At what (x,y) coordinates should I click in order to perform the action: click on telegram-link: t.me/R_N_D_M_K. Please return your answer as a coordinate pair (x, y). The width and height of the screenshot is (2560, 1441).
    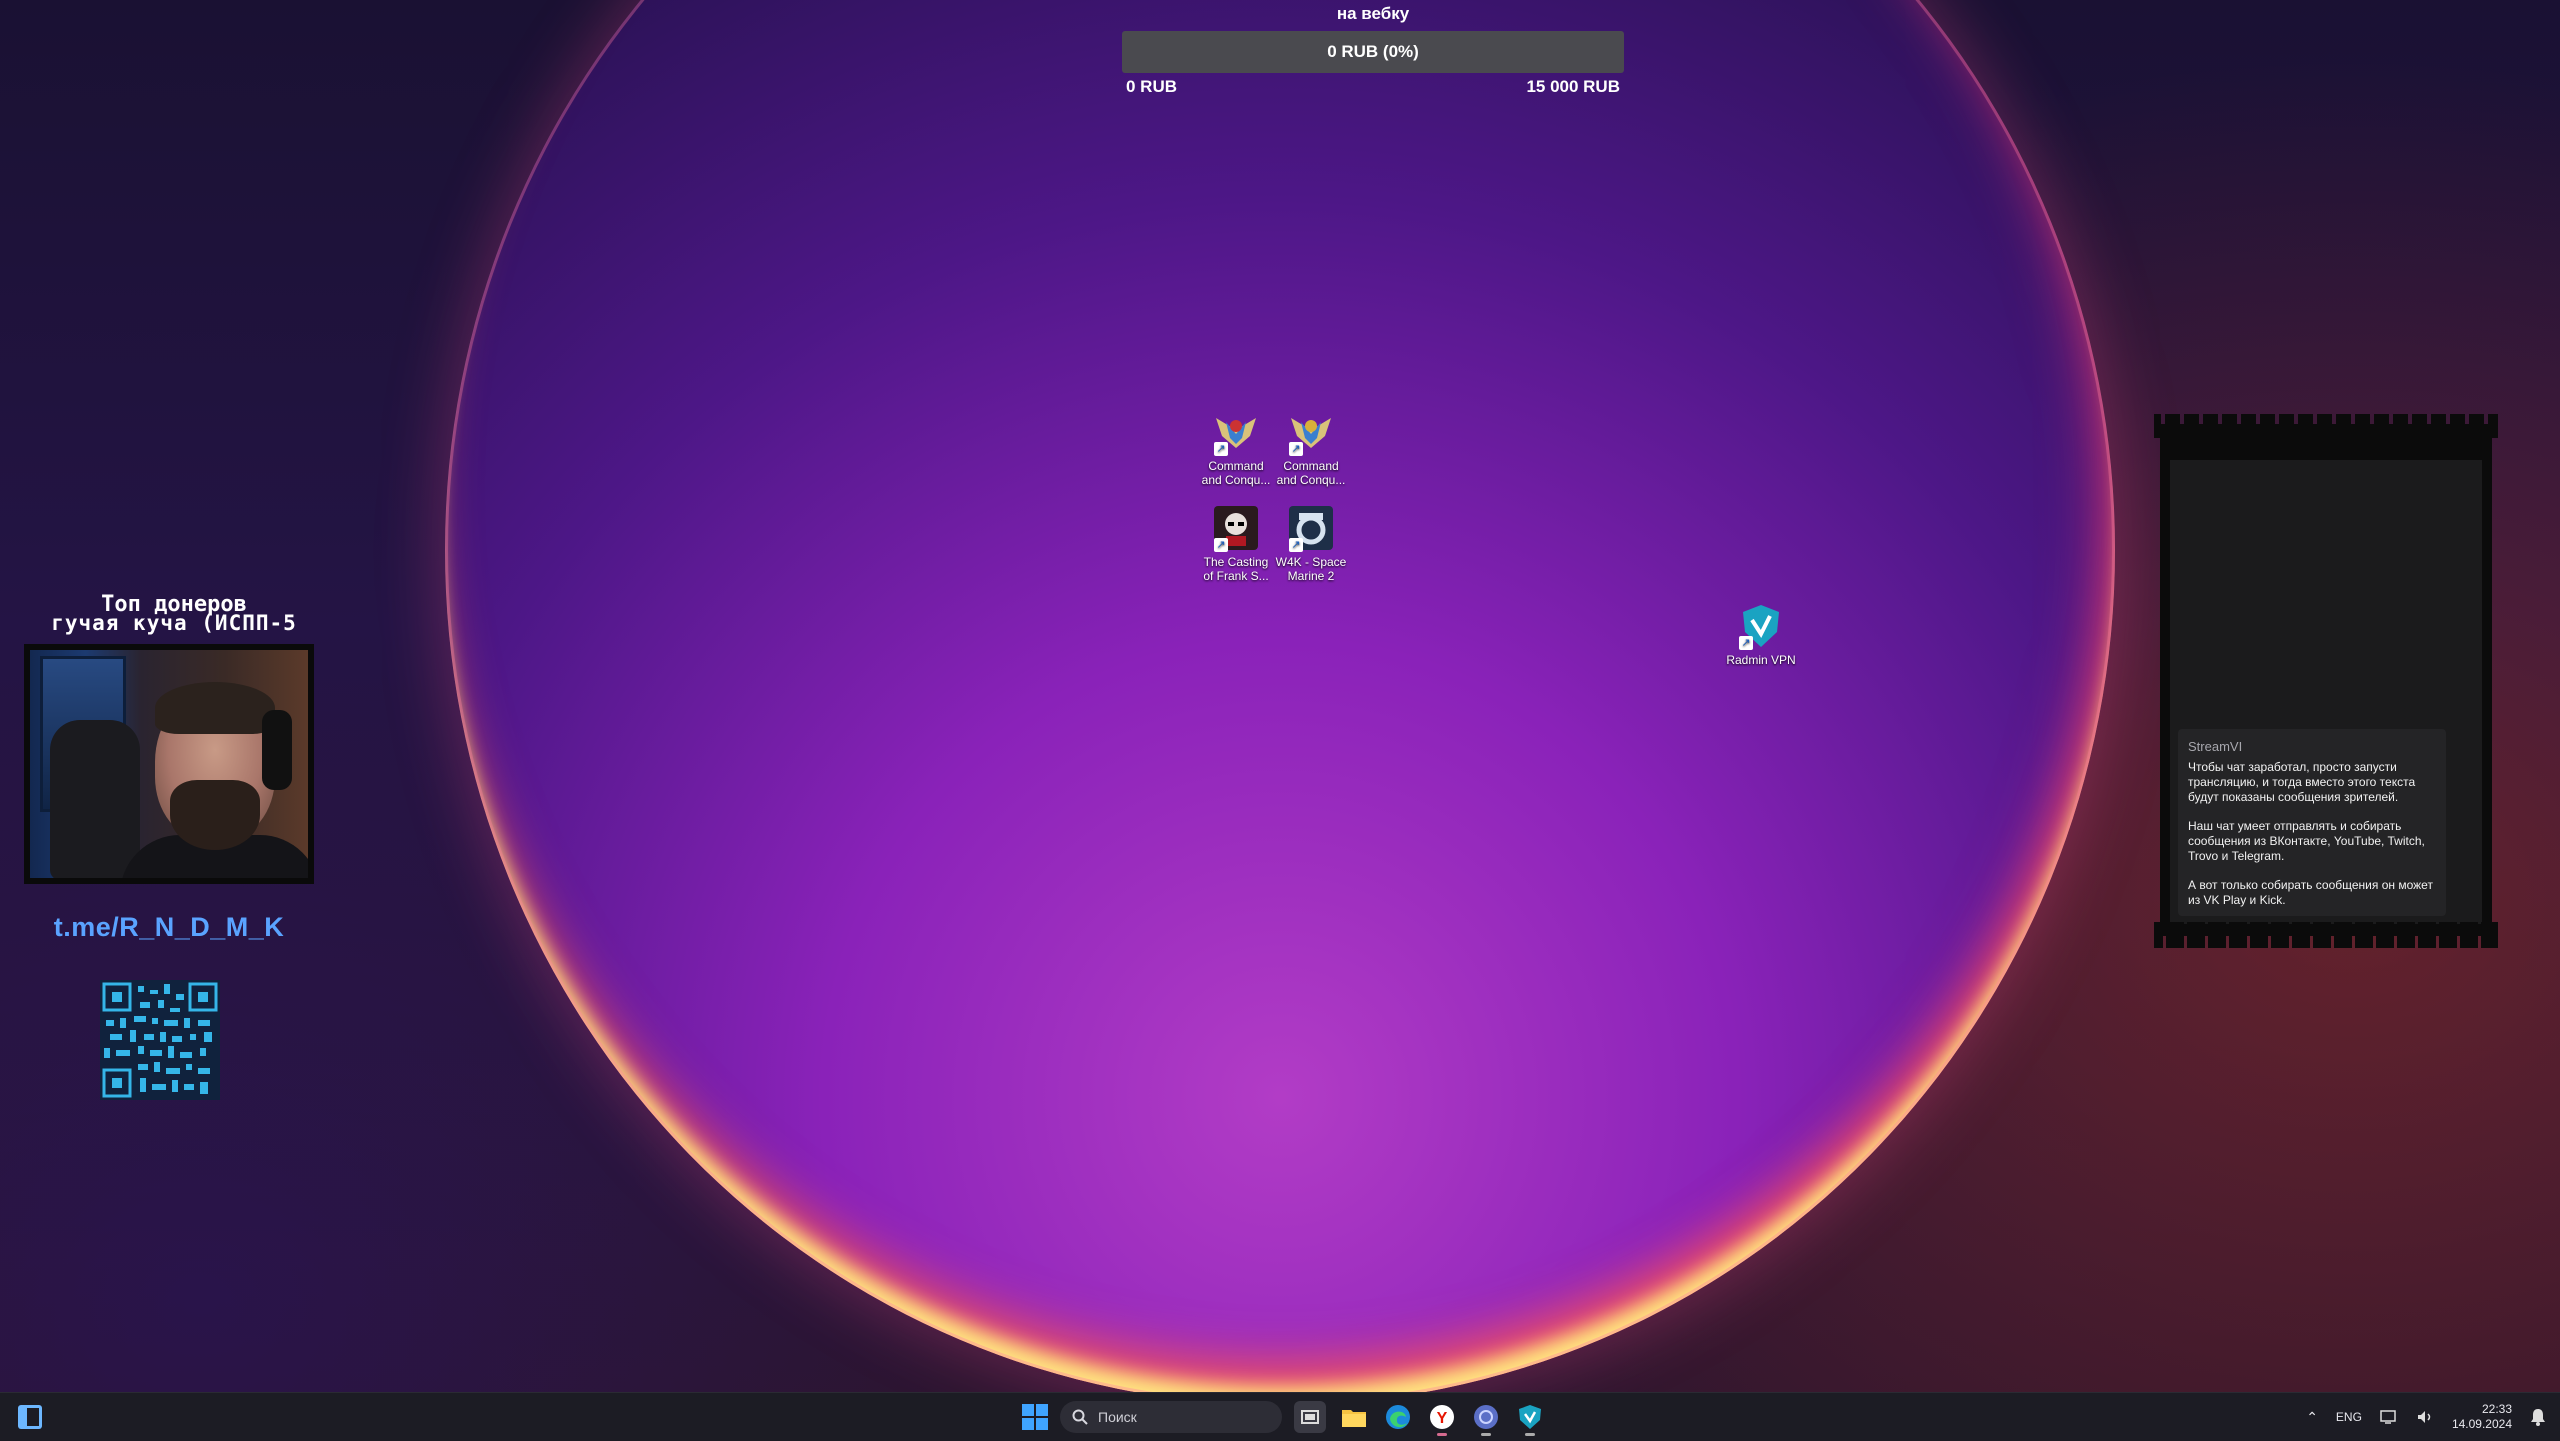
    Looking at the image, I should click on (169, 927).